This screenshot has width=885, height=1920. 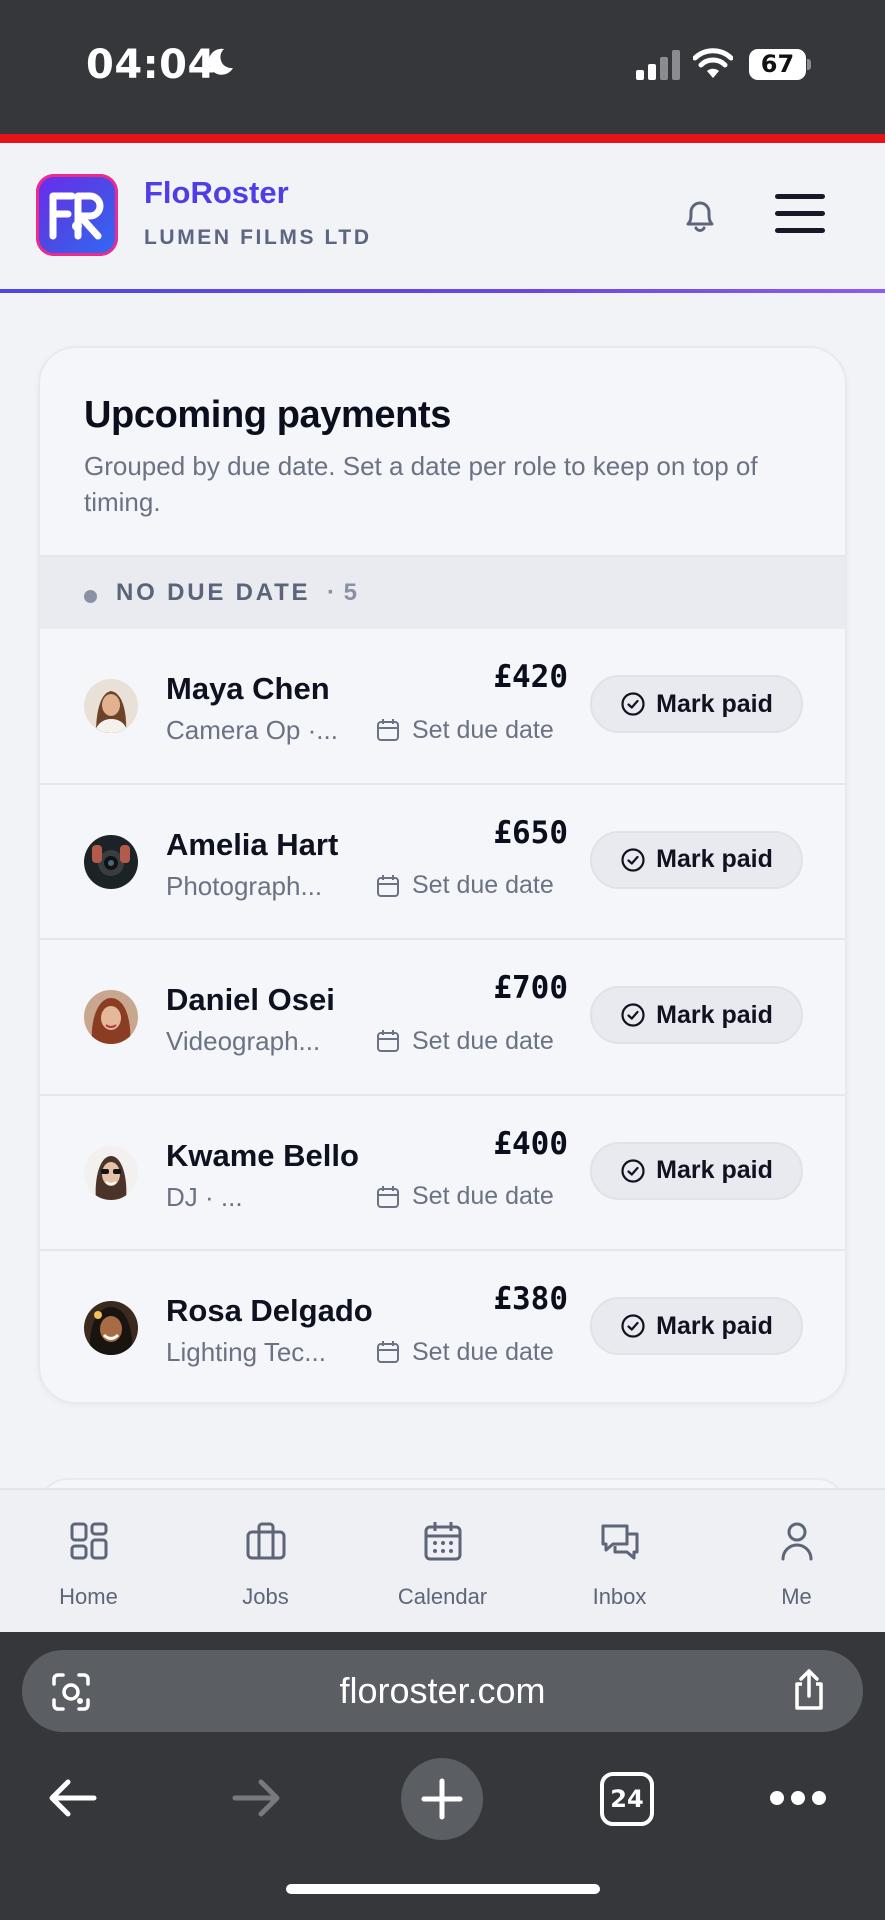 I want to click on payment-amount: £650, so click(x=530, y=832).